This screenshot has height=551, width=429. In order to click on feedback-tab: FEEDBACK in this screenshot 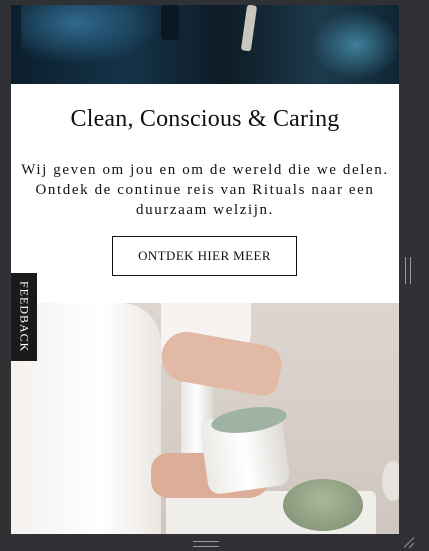, I will do `click(24, 317)`.